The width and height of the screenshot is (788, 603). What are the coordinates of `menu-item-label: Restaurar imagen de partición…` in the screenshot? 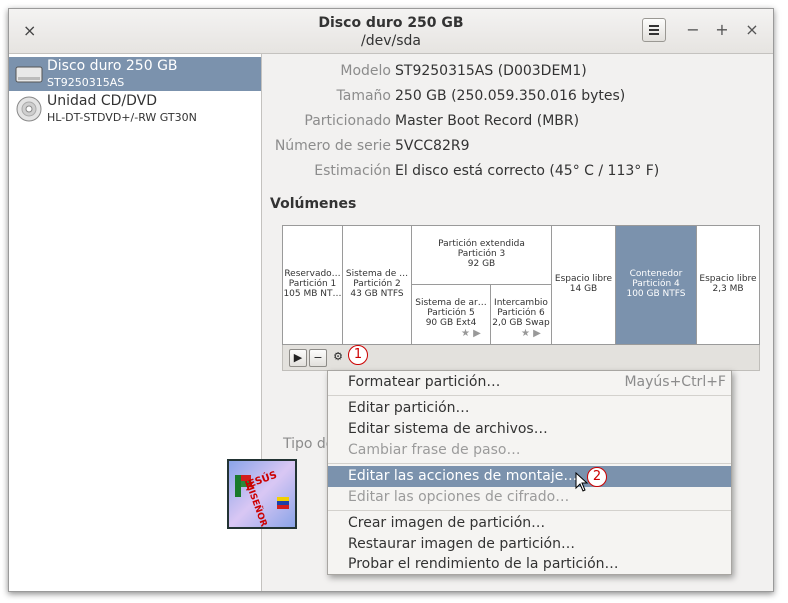 It's located at (461, 544).